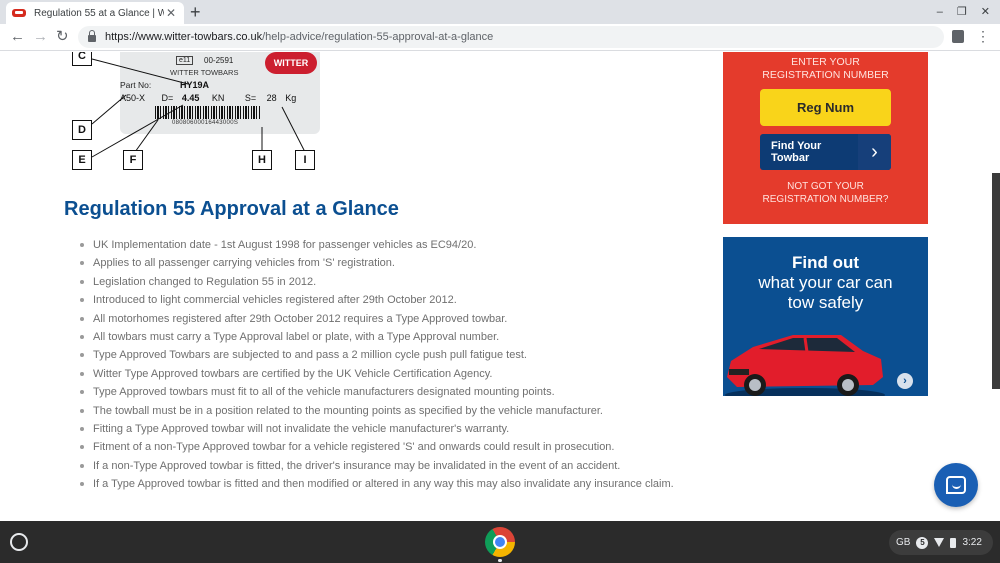 Image resolution: width=1000 pixels, height=563 pixels. What do you see at coordinates (271, 98) in the screenshot?
I see `plate-s-value: 28` at bounding box center [271, 98].